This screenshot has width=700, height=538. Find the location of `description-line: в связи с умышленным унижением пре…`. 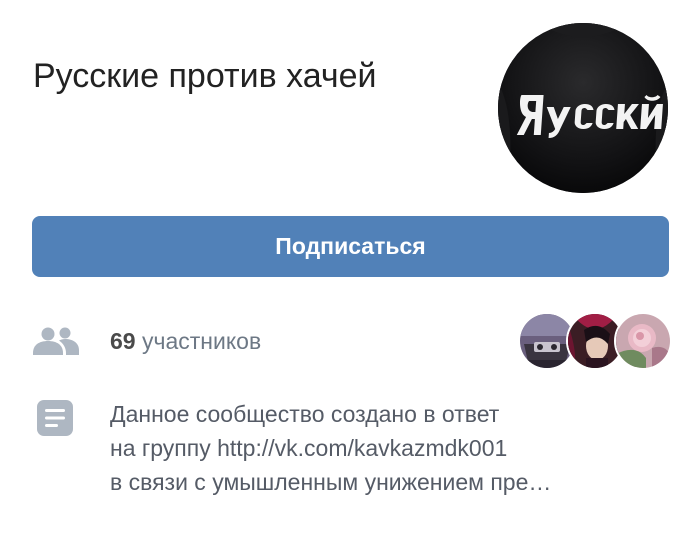

description-line: в связи с умышленным унижением пре… is located at coordinates (331, 482).